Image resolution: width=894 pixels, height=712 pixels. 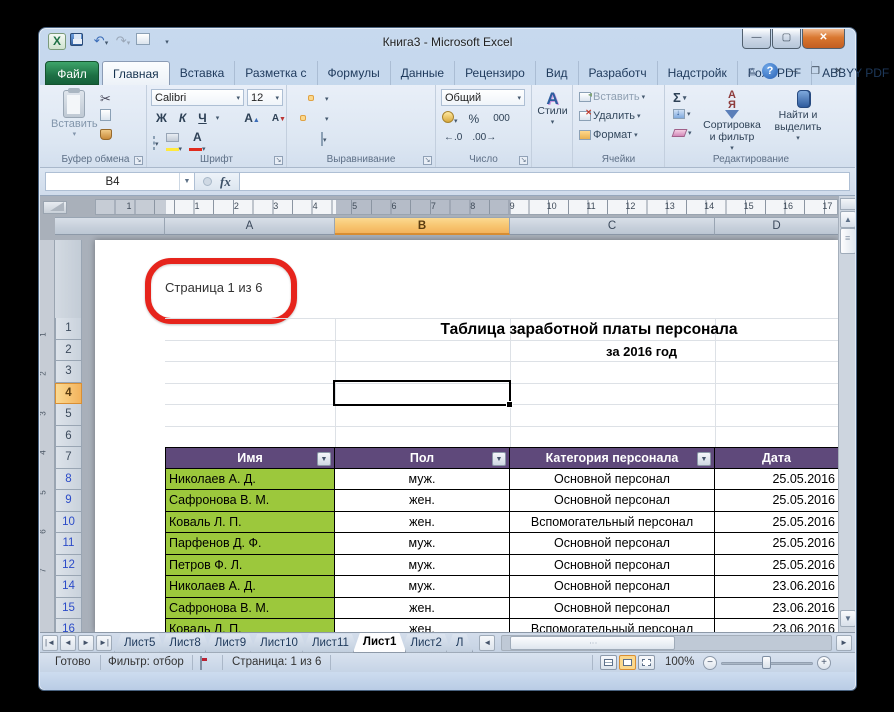 What do you see at coordinates (460, 643) in the screenshot?
I see `sheet-tab-Л: Л` at bounding box center [460, 643].